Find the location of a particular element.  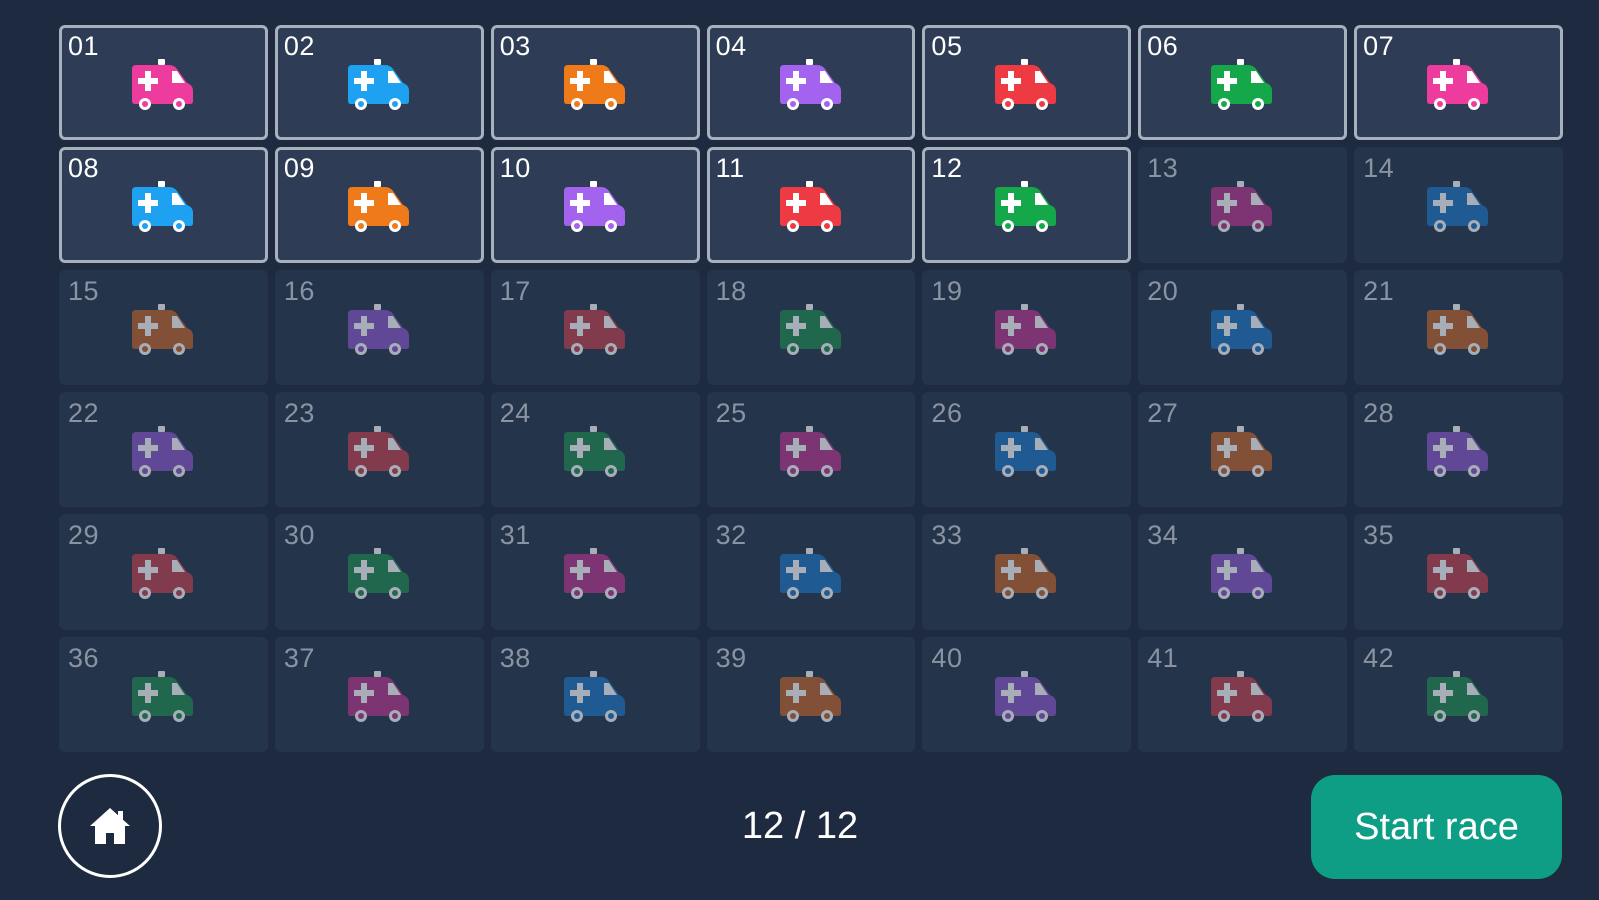

vehicle-slot: 13 is located at coordinates (1243, 205).